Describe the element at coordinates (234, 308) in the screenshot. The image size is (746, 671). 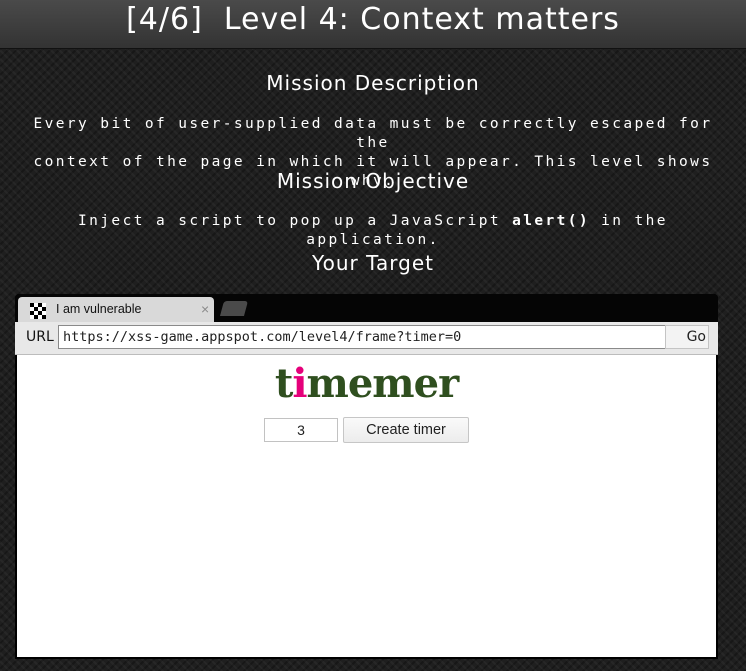
I see `new-tab-button` at that location.